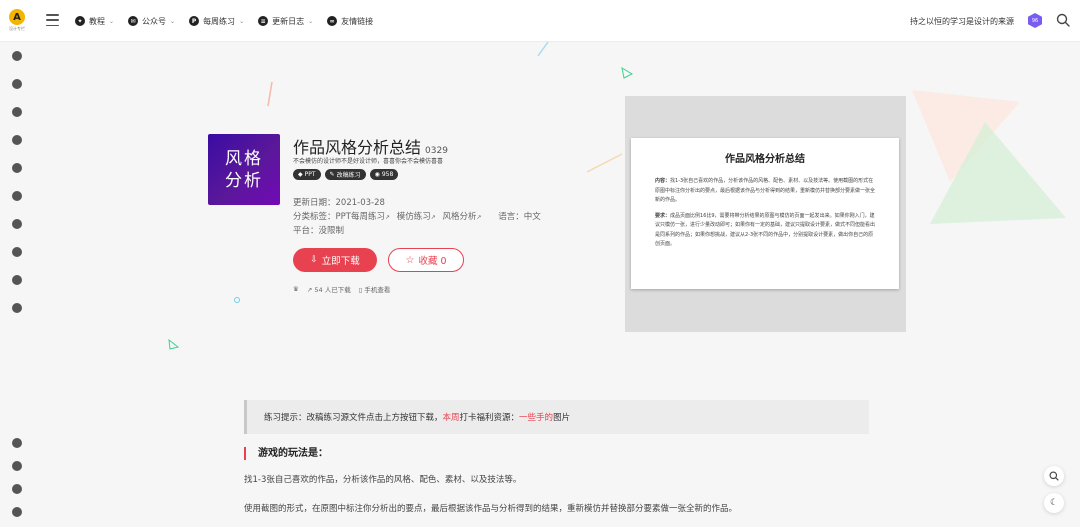 Image resolution: width=1080 pixels, height=527 pixels. Describe the element at coordinates (244, 180) in the screenshot. I see `cover-text-line2: 分析` at that location.